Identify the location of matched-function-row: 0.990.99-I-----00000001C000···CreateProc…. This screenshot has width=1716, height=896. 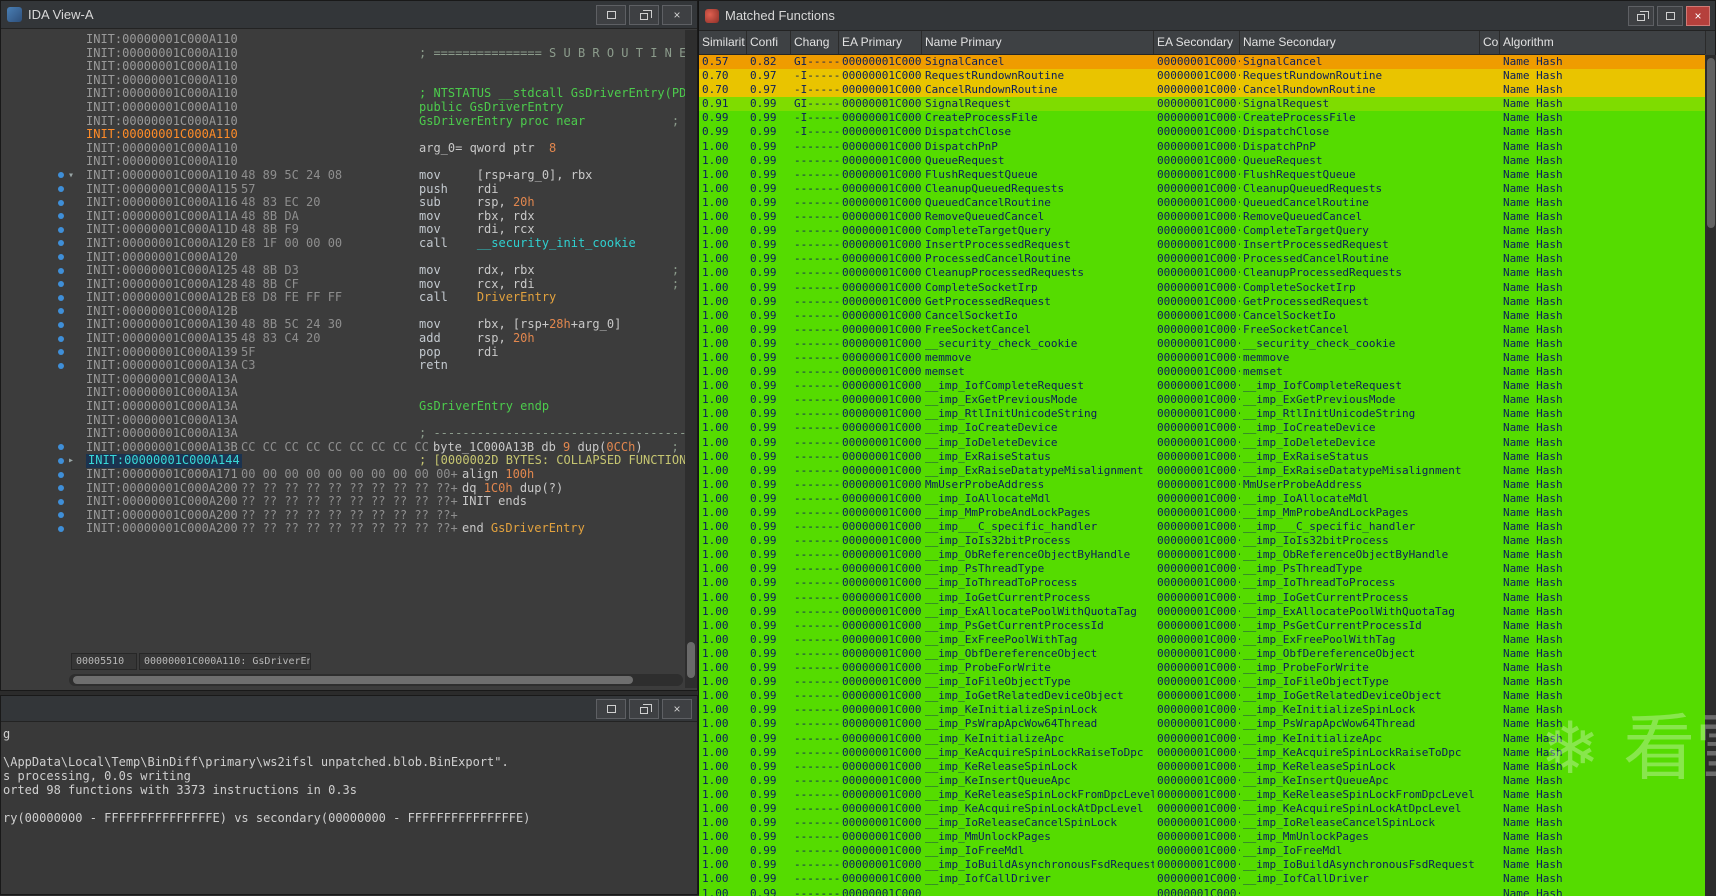
(1202, 118).